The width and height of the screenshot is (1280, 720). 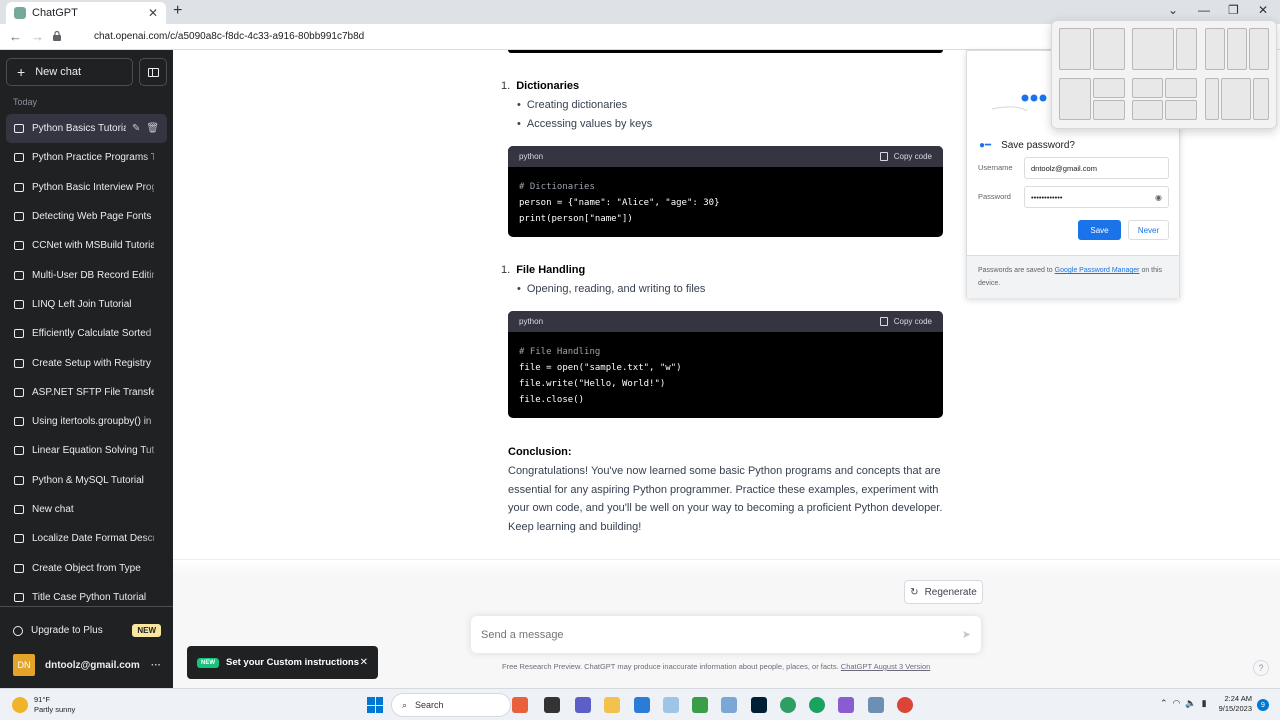 What do you see at coordinates (1173, 10) in the screenshot?
I see `tab-search-chevron-icon: ⌄` at bounding box center [1173, 10].